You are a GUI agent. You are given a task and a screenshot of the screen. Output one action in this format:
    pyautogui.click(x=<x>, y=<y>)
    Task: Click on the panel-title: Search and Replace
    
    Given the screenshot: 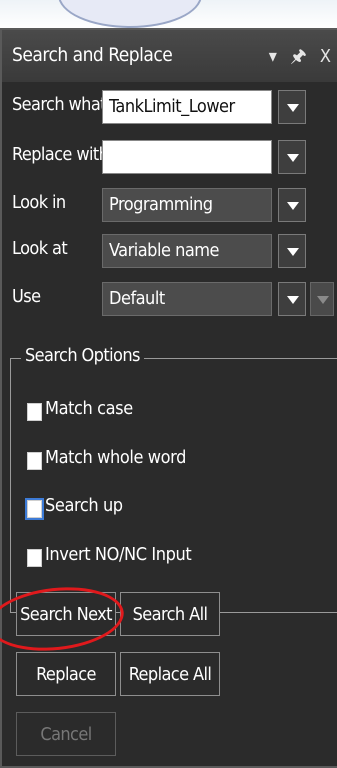 What is the action you would take?
    pyautogui.click(x=92, y=55)
    